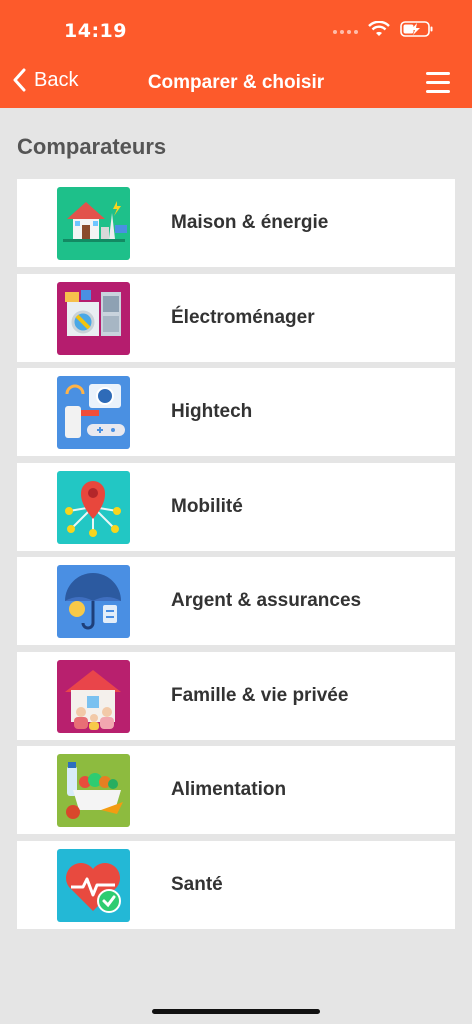 The image size is (472, 1024). I want to click on category-label: Famille & vie privée, so click(260, 695).